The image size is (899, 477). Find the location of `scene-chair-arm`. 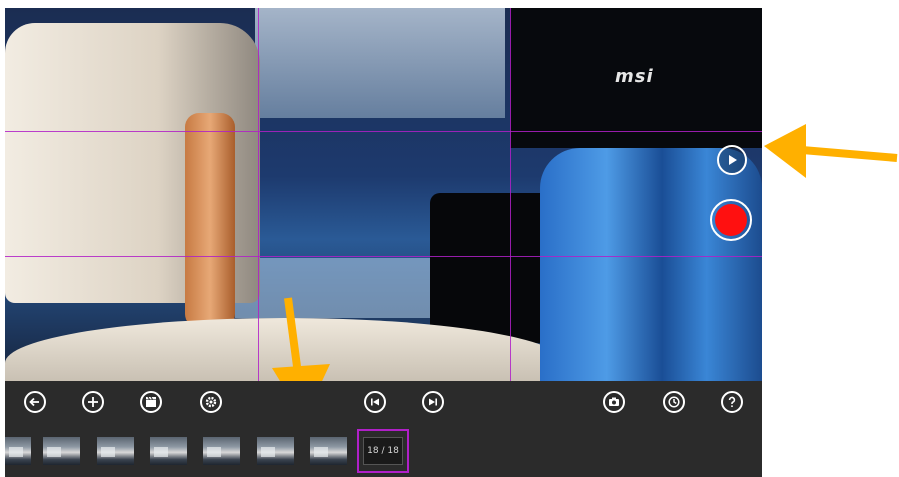

scene-chair-arm is located at coordinates (210, 220).